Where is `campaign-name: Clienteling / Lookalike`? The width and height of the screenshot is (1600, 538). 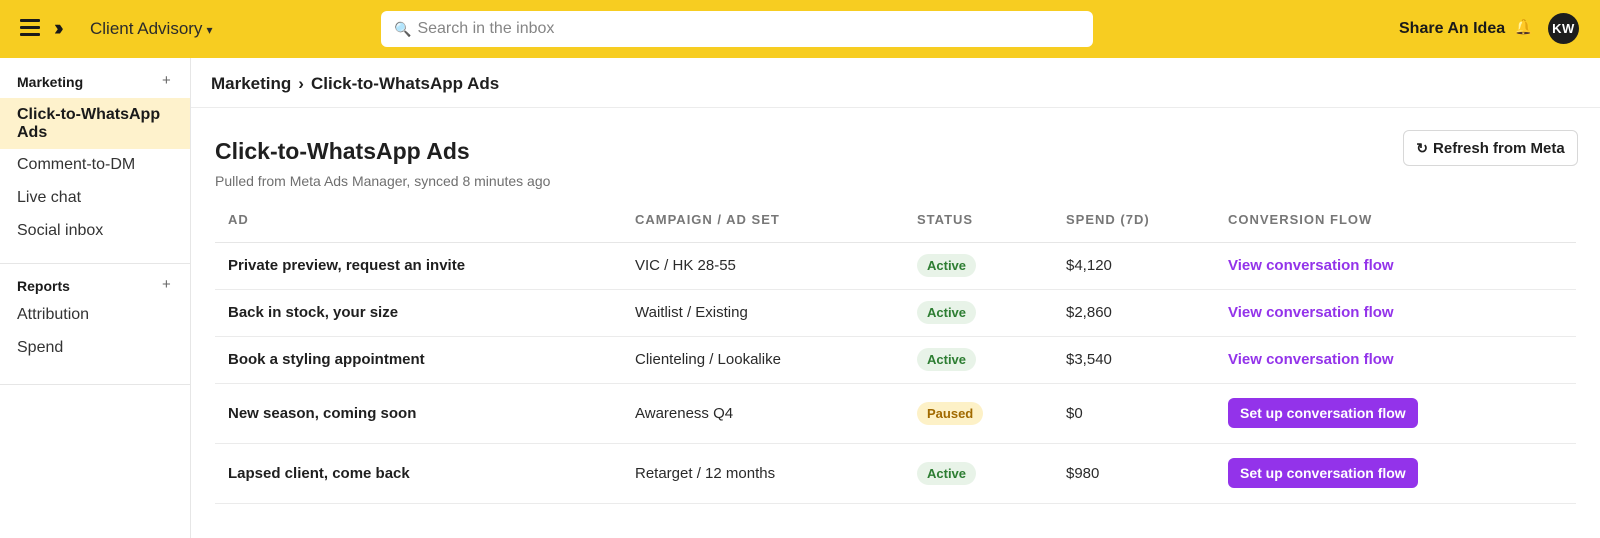 campaign-name: Clienteling / Lookalike is located at coordinates (776, 360).